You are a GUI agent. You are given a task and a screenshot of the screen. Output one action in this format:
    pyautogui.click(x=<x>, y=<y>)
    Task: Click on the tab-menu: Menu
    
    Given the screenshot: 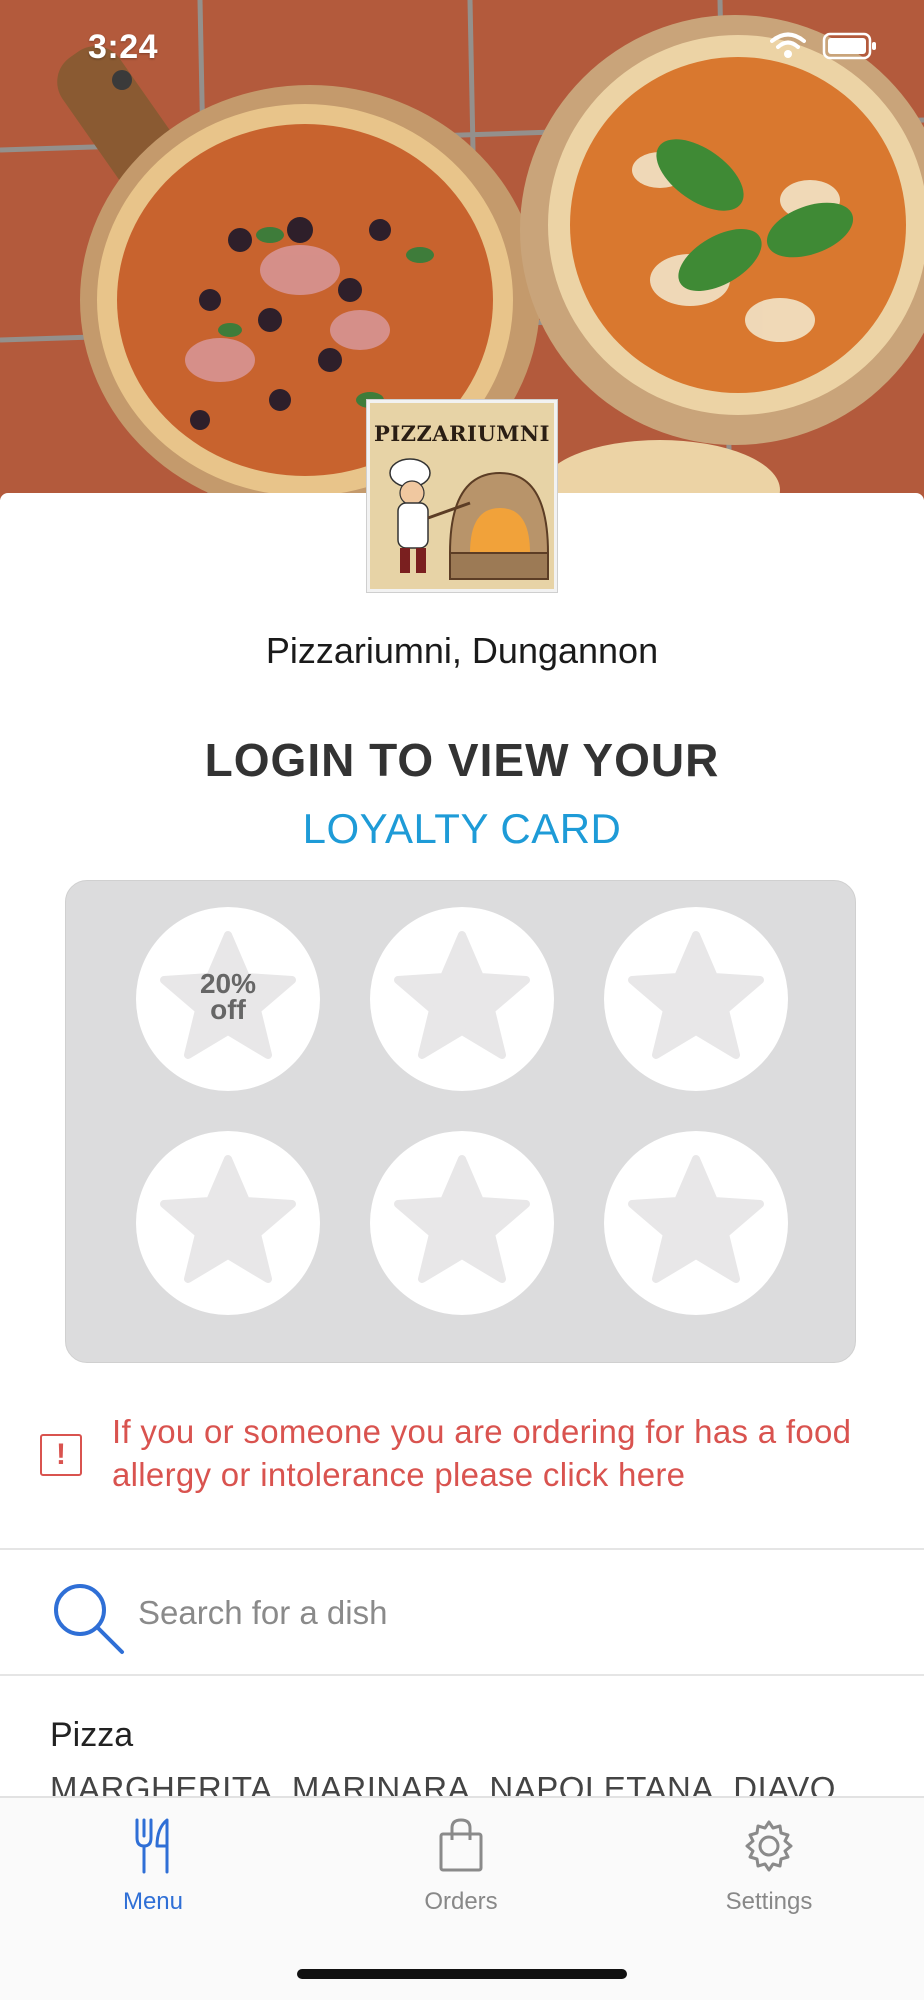 What is the action you would take?
    pyautogui.click(x=153, y=1873)
    